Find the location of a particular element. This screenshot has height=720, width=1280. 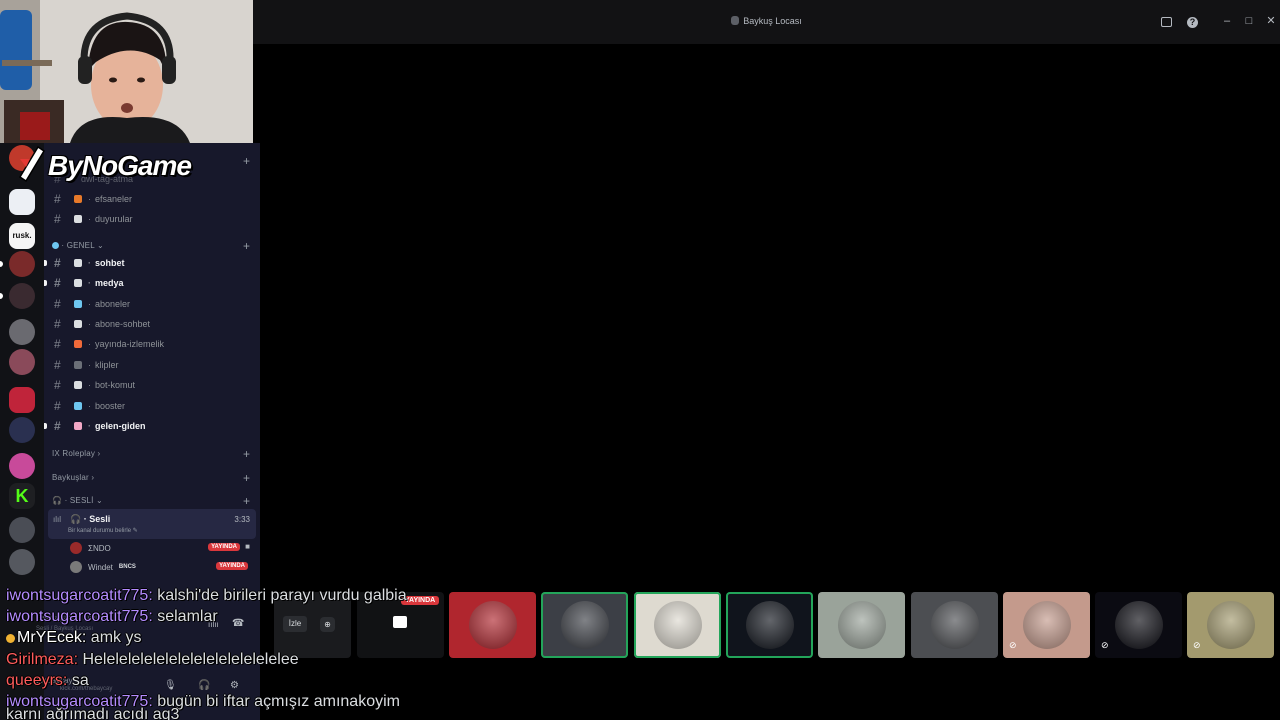

unread-indicator is located at coordinates (45, 263).